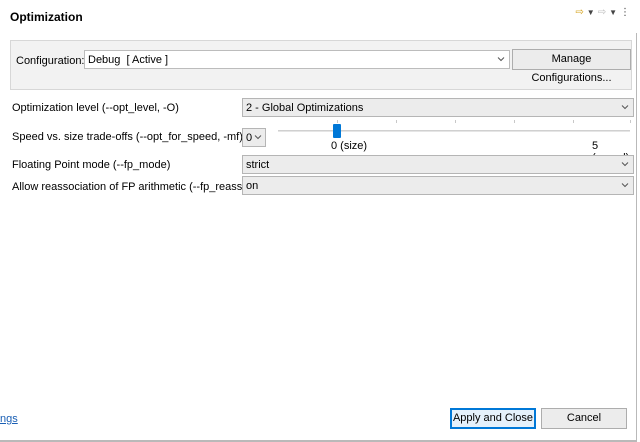 This screenshot has height=442, width=640. What do you see at coordinates (258, 165) in the screenshot?
I see `fp-mode-value: strict` at bounding box center [258, 165].